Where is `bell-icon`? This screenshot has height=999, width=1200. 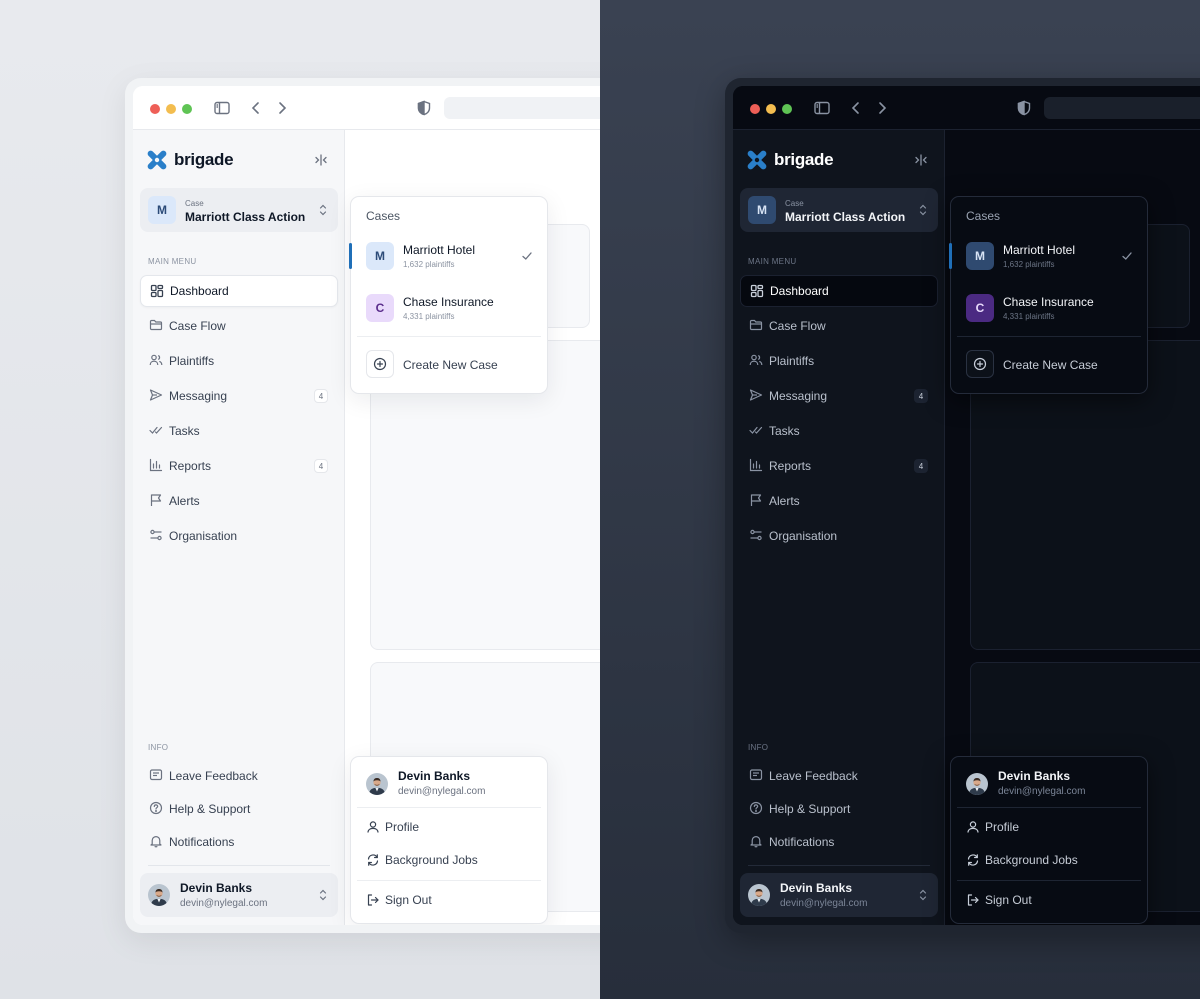 bell-icon is located at coordinates (756, 841).